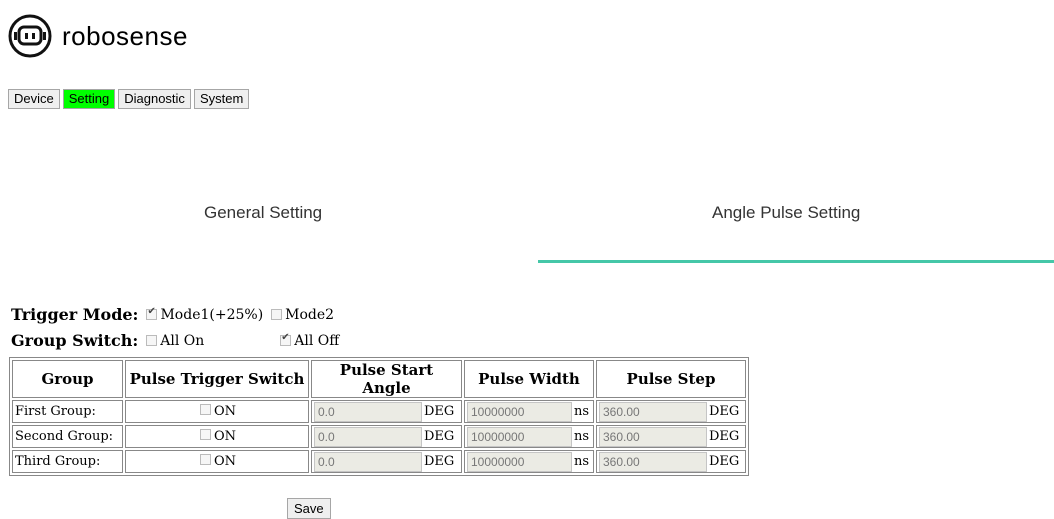 This screenshot has height=519, width=1054. I want to click on nav-device-button: Device, so click(34, 99).